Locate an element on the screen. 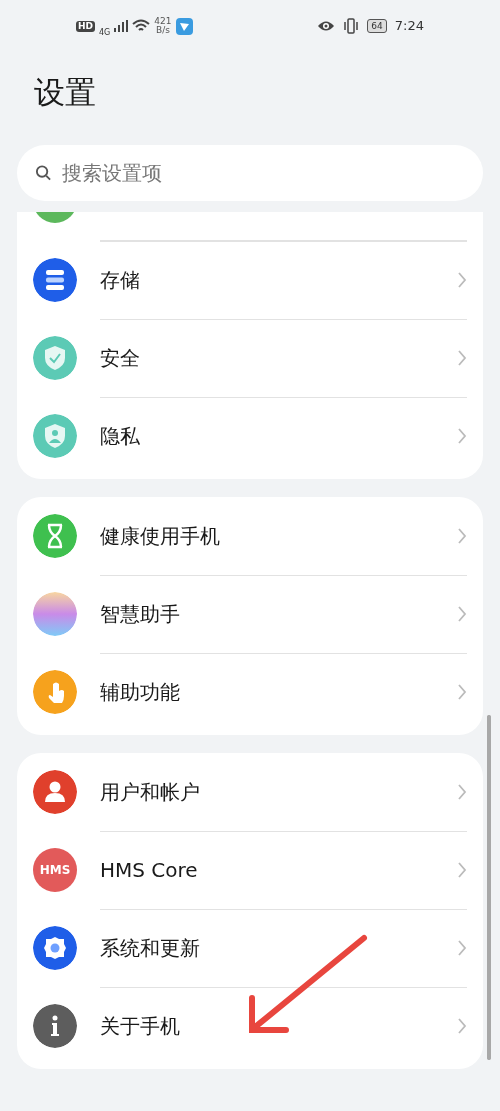 This screenshot has width=500, height=1111. wifi-icon is located at coordinates (141, 26).